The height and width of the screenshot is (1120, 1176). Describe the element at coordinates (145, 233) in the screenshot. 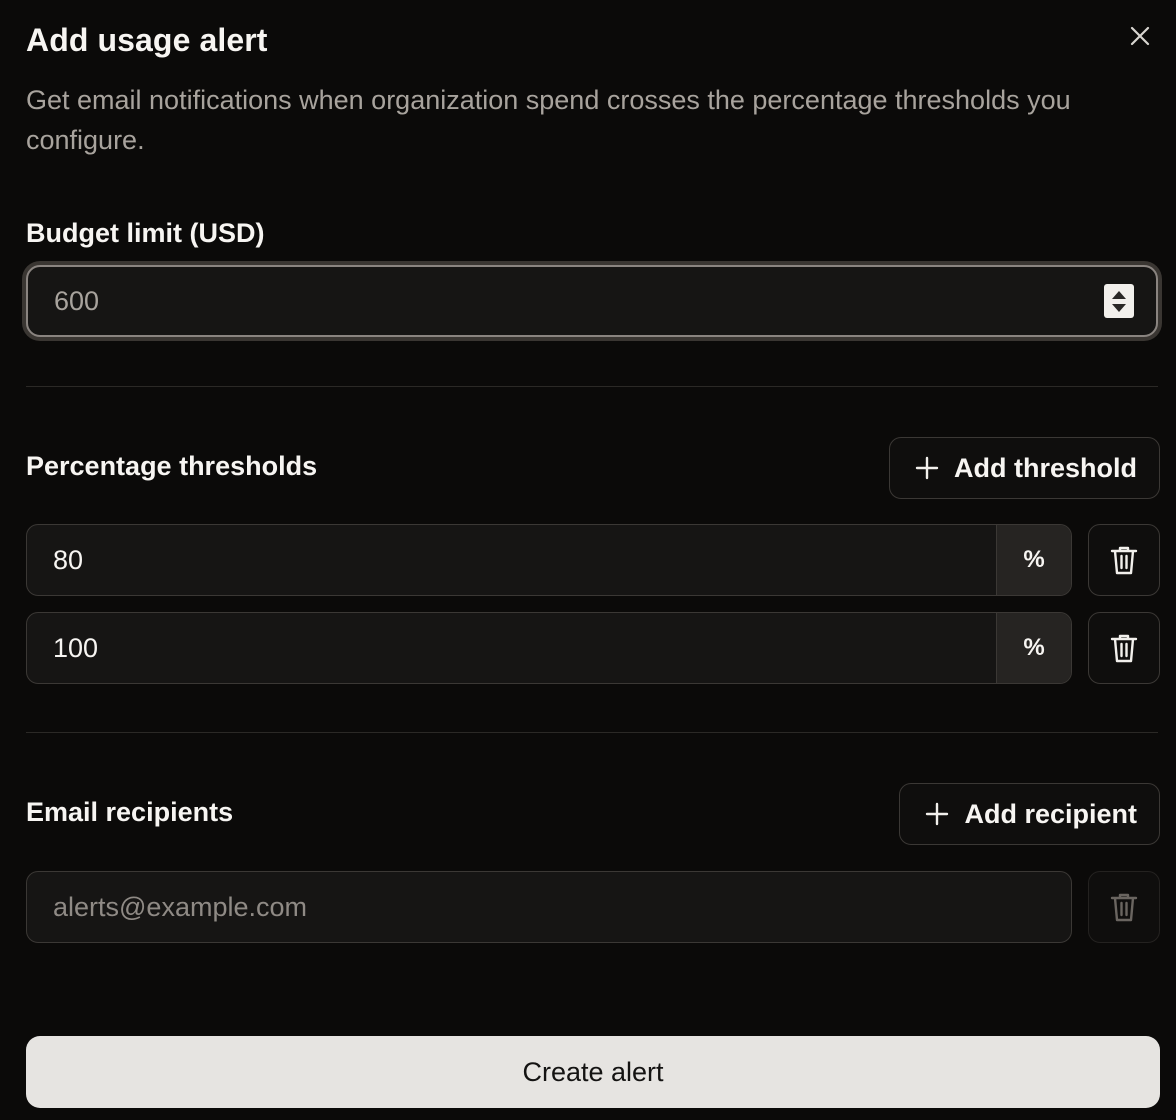

I see `budget-limit-label: Budget limit (USD)` at that location.